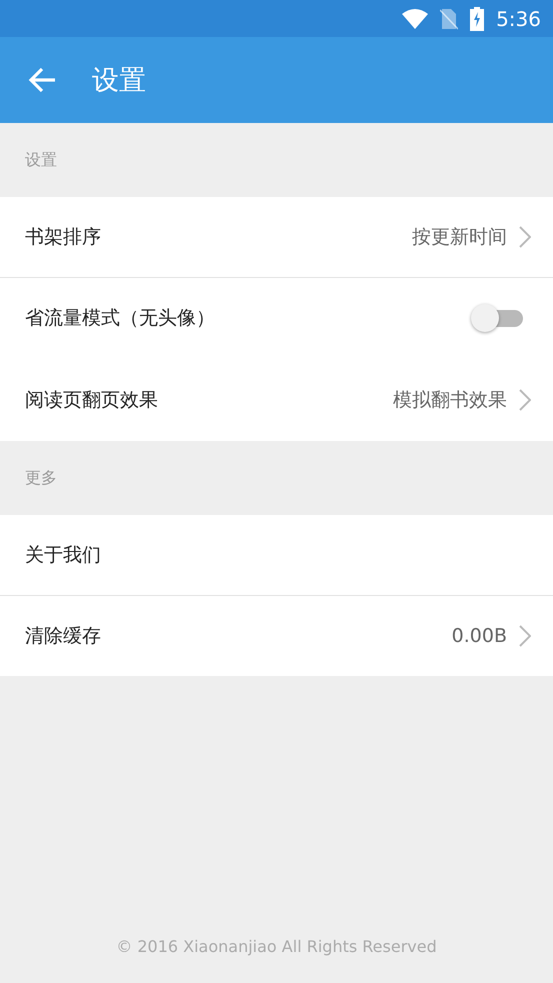 This screenshot has height=983, width=553. I want to click on copyright-text: © 2016 Xiaonanjiao All Rights Reserved, so click(276, 946).